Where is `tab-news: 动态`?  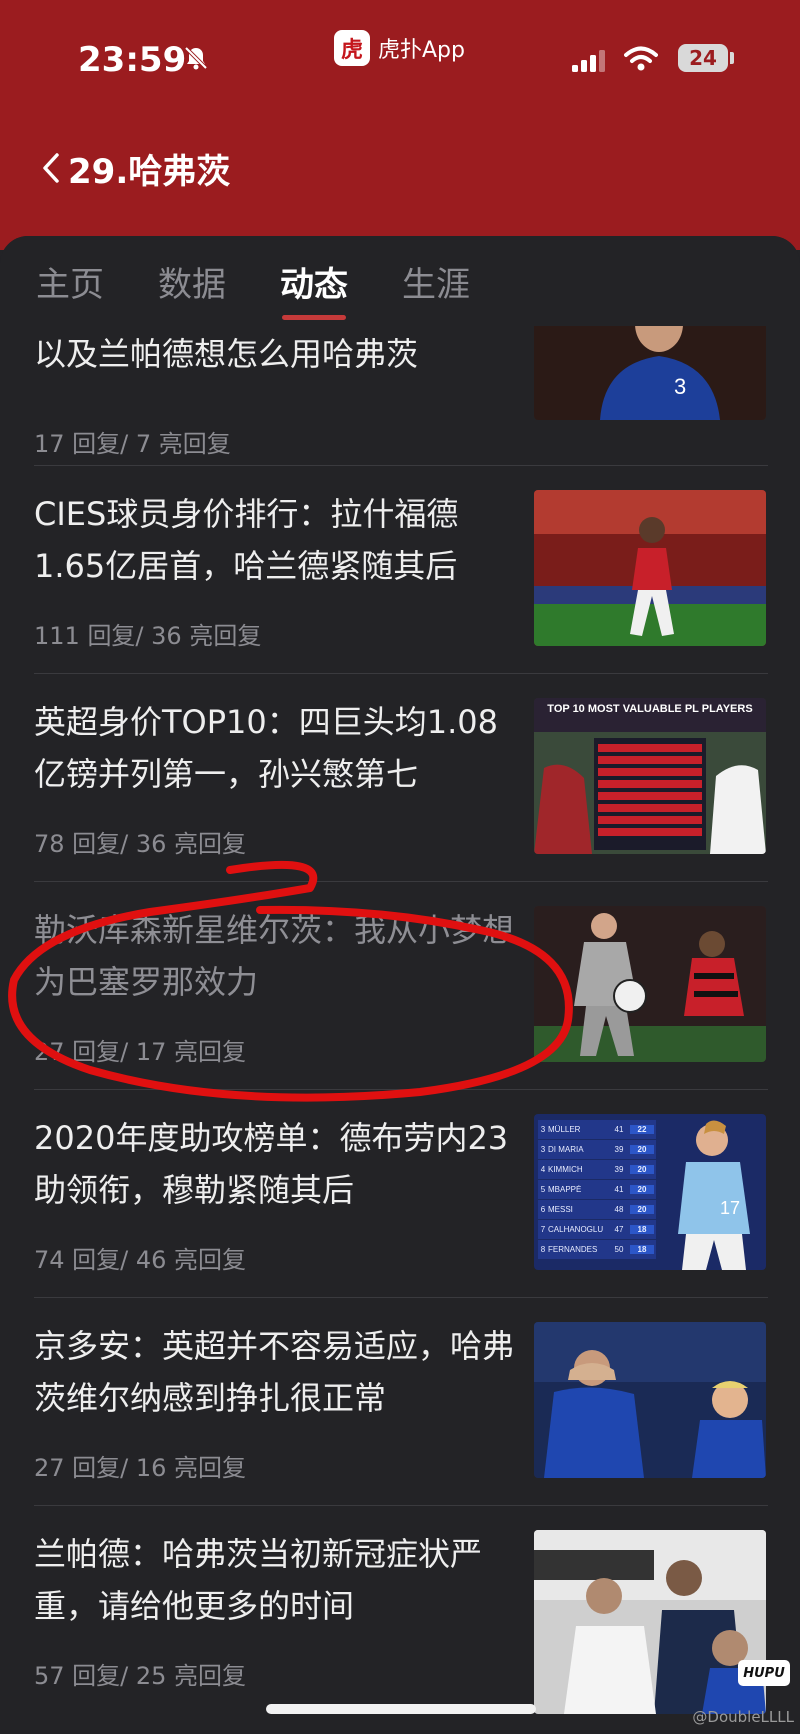
tab-news: 动态 is located at coordinates (314, 288).